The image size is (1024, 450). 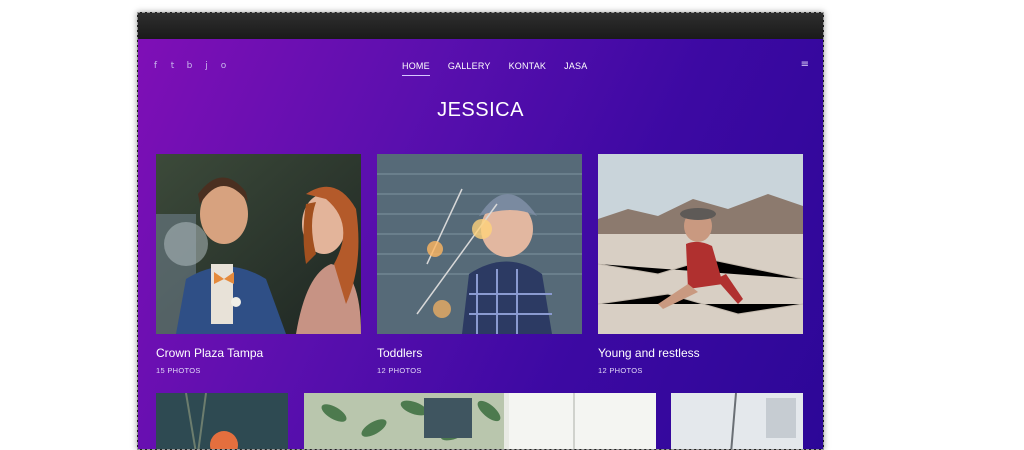 What do you see at coordinates (700, 353) in the screenshot?
I see `album-title: Young and restless` at bounding box center [700, 353].